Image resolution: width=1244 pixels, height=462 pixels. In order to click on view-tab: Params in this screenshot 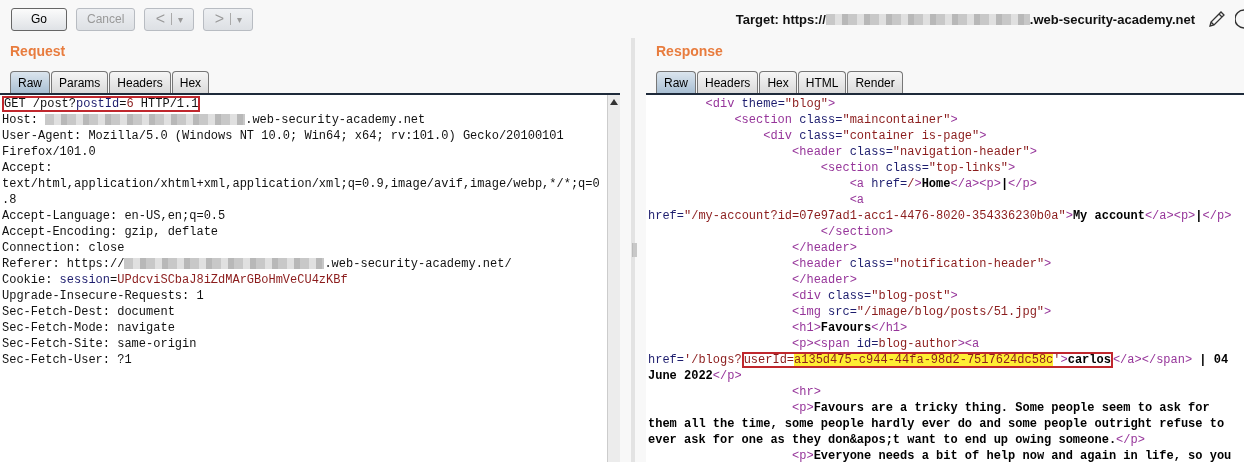, I will do `click(80, 82)`.